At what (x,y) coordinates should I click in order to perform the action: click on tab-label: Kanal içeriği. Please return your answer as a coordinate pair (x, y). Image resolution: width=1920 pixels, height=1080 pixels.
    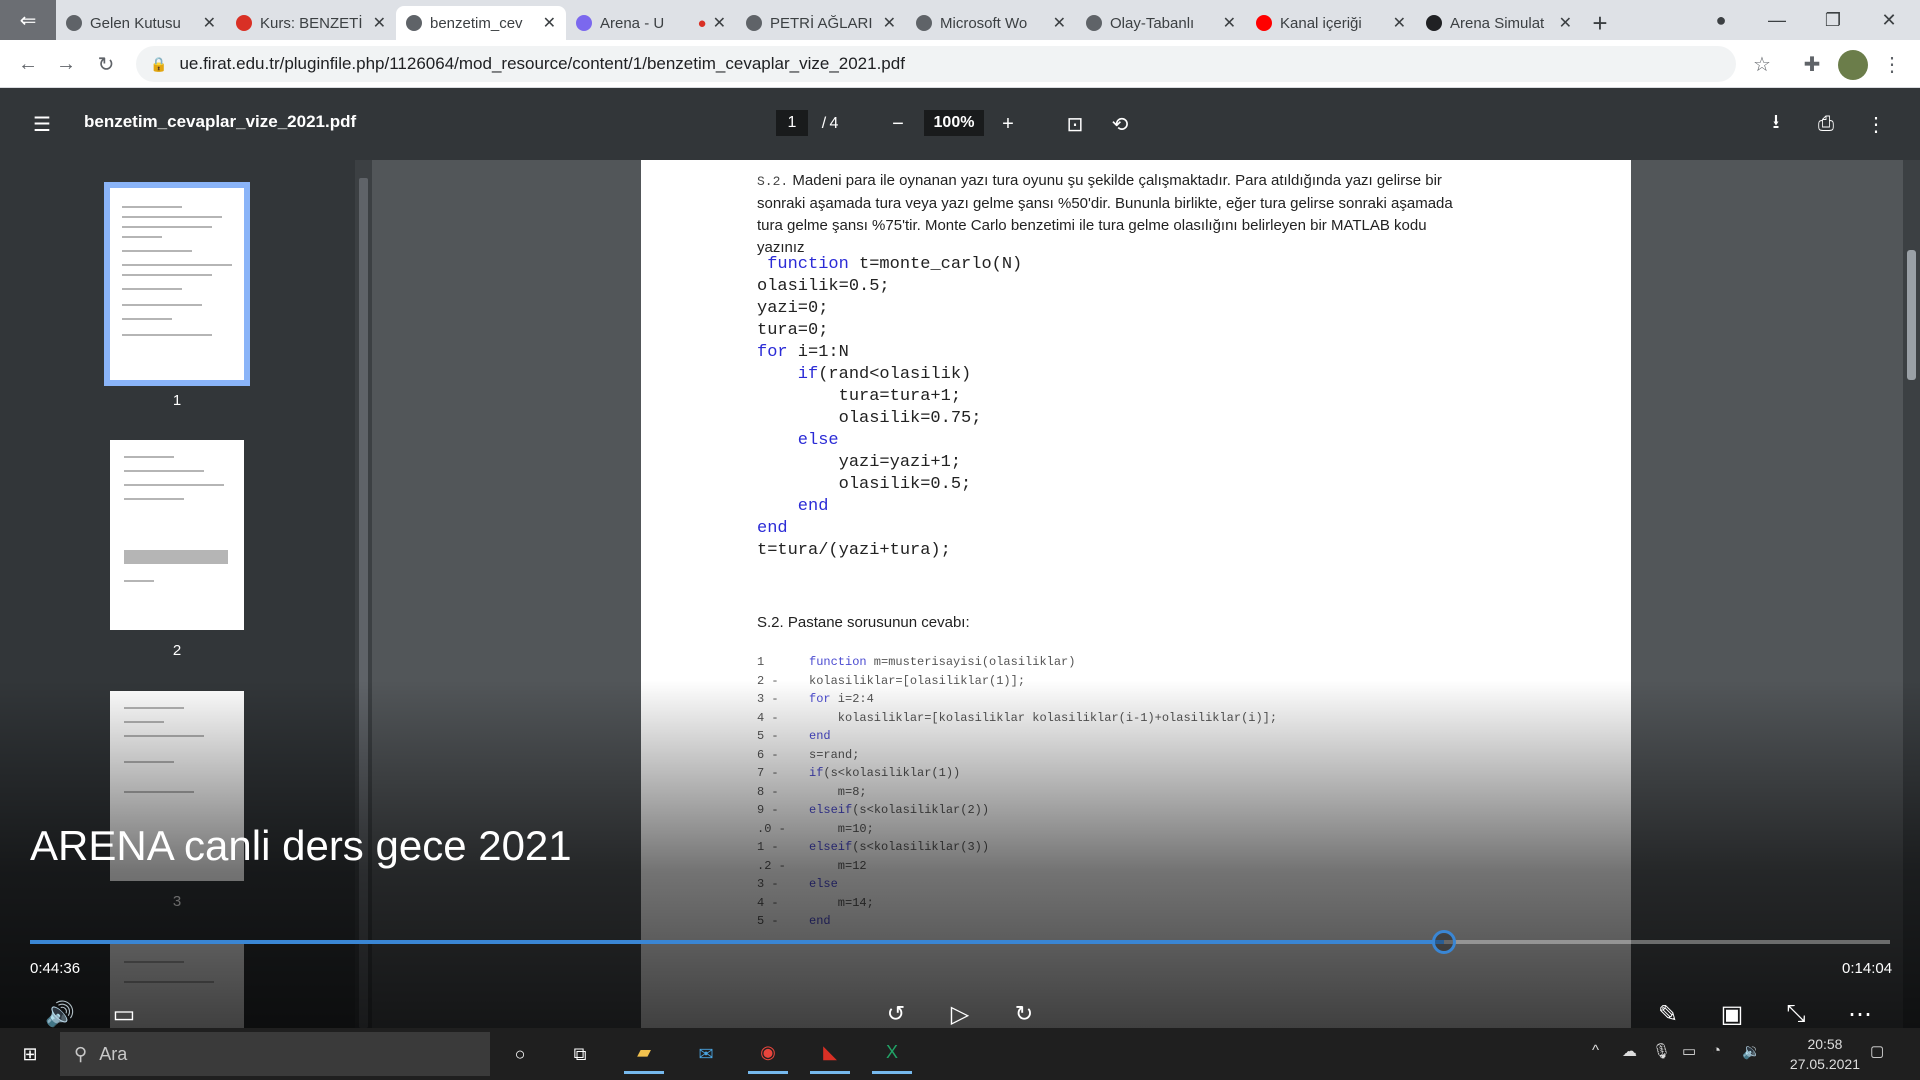
    Looking at the image, I should click on (1321, 23).